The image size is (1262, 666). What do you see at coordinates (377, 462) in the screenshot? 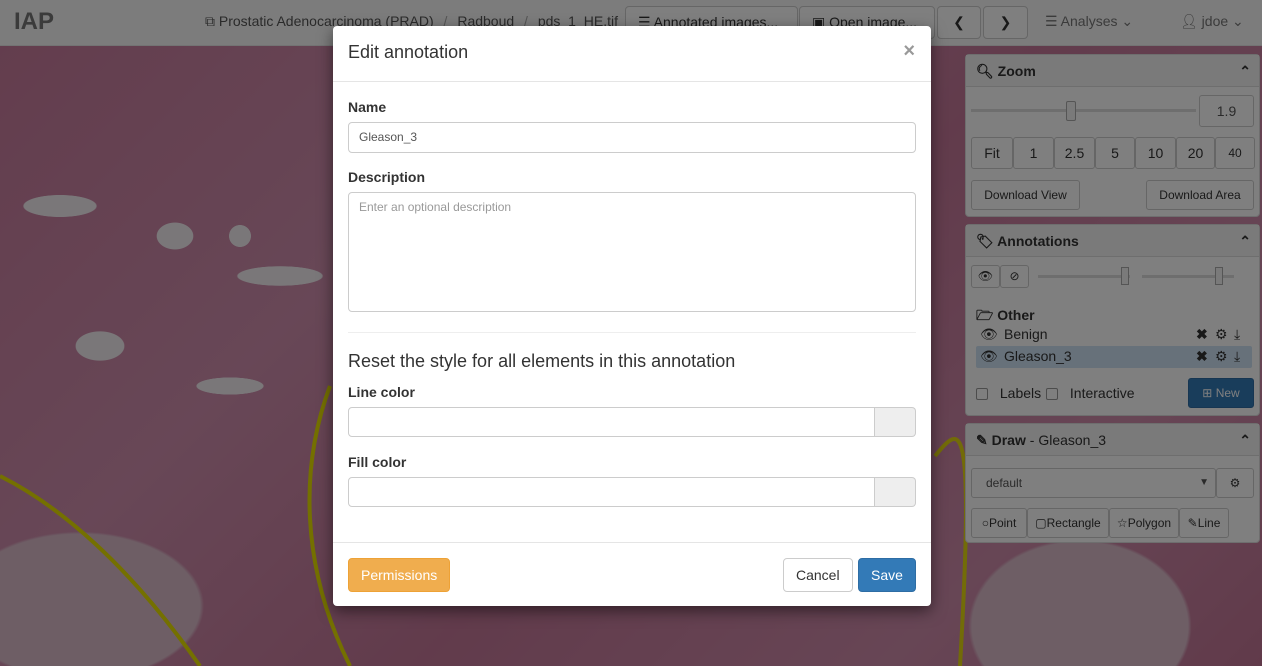
I see `fill-color-label: Fill color` at bounding box center [377, 462].